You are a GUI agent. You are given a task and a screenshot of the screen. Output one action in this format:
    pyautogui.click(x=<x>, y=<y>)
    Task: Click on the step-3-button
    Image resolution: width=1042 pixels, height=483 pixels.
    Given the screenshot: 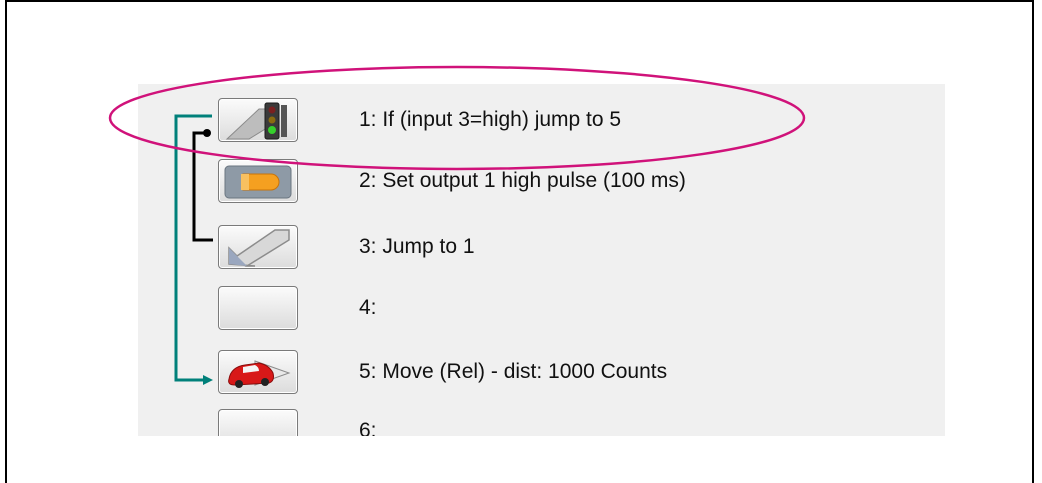 What is the action you would take?
    pyautogui.click(x=258, y=247)
    